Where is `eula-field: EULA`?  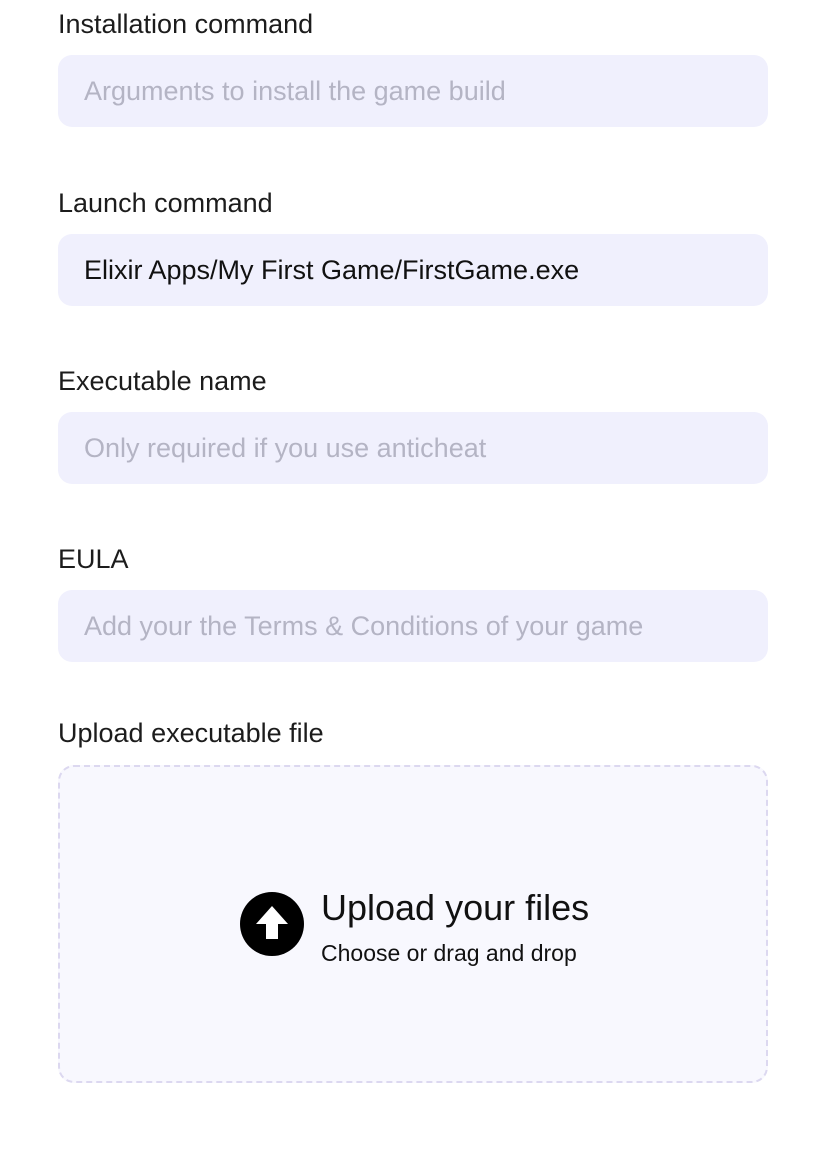 eula-field: EULA is located at coordinates (413, 602).